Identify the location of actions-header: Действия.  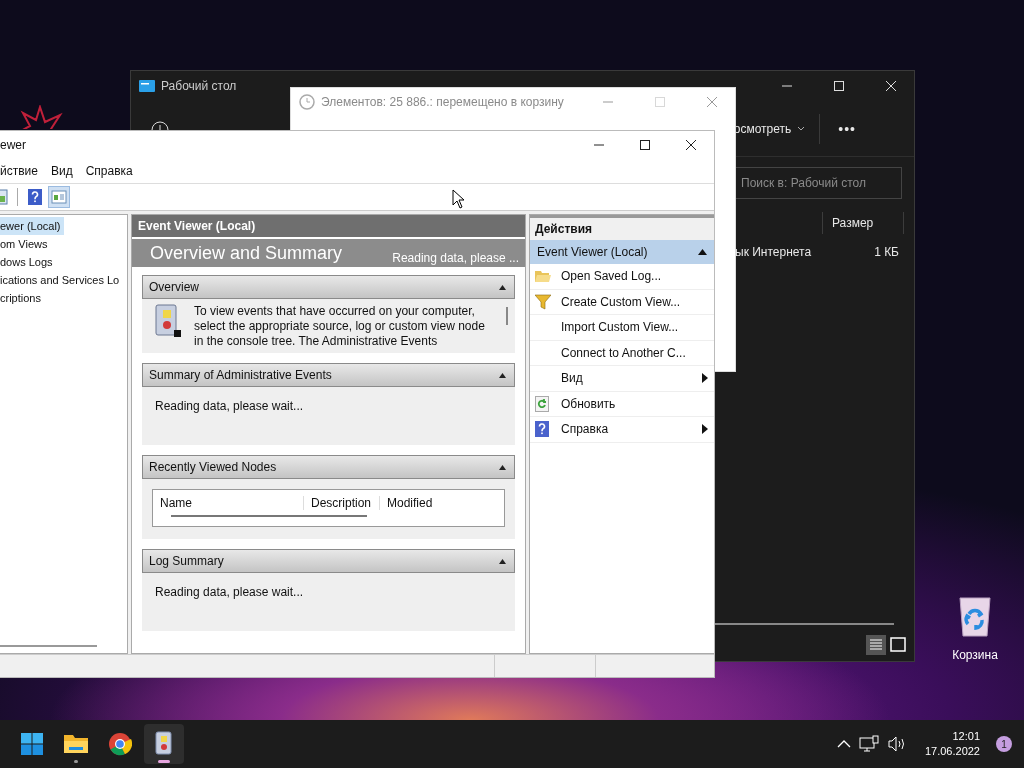
(622, 227).